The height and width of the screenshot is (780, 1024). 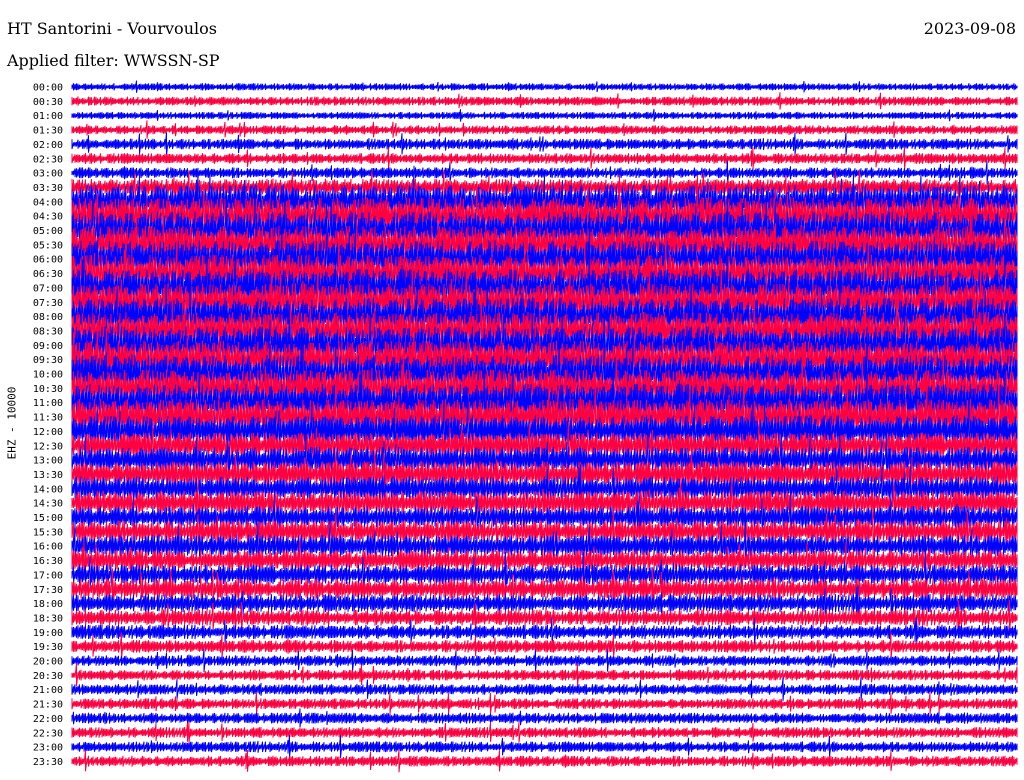 I want to click on time-tick-label: 10:30, so click(x=48, y=389).